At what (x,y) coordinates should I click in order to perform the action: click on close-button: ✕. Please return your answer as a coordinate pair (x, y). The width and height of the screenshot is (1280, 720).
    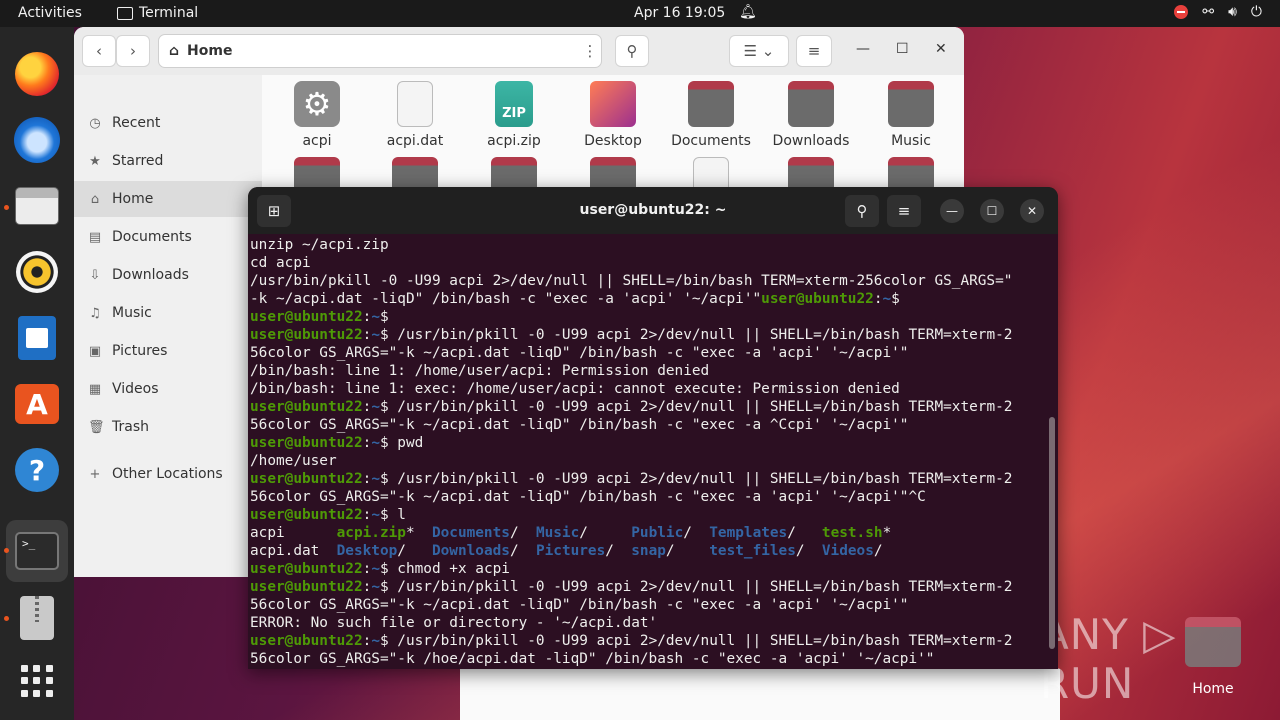
    Looking at the image, I should click on (1032, 211).